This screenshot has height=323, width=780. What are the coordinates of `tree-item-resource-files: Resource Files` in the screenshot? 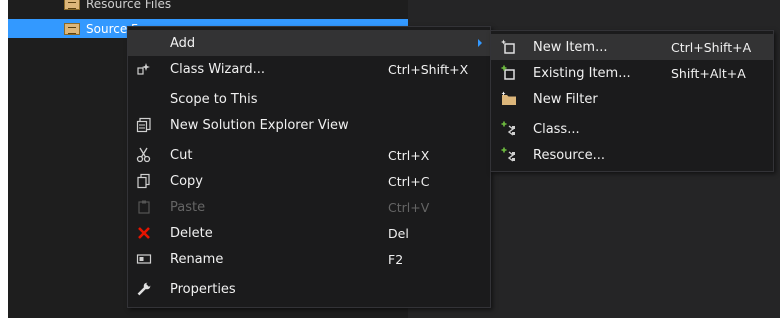 It's located at (208, 6).